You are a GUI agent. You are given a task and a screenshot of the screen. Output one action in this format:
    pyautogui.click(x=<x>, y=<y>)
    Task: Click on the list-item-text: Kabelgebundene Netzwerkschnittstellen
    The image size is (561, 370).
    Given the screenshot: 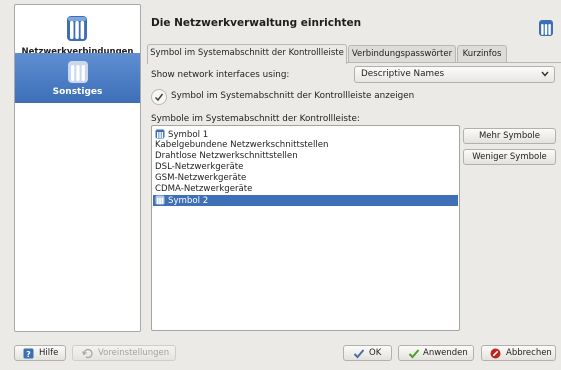 What is the action you would take?
    pyautogui.click(x=242, y=145)
    